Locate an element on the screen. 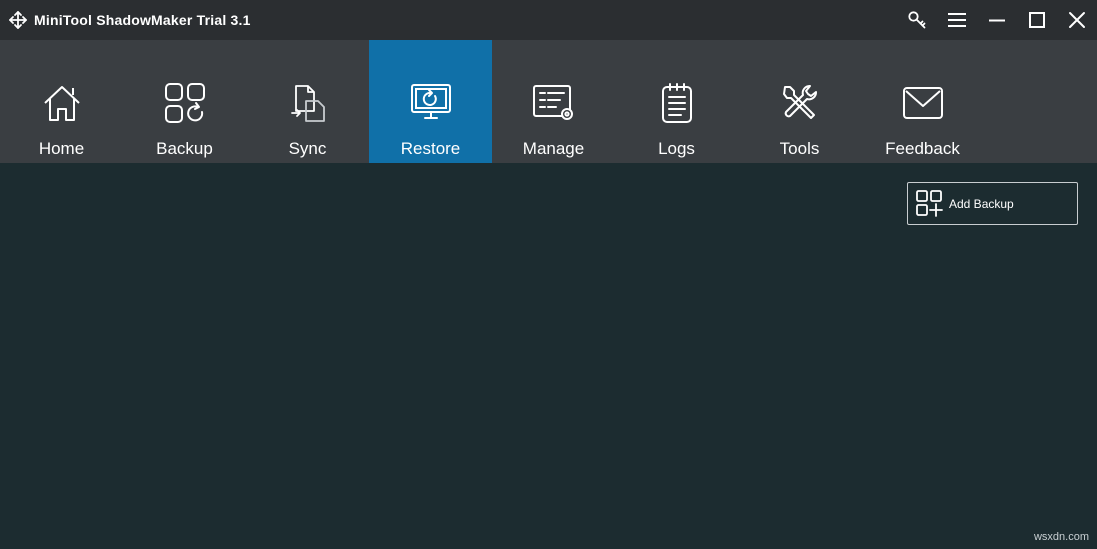 The width and height of the screenshot is (1097, 549). nav-item-manage: Manage is located at coordinates (553, 101).